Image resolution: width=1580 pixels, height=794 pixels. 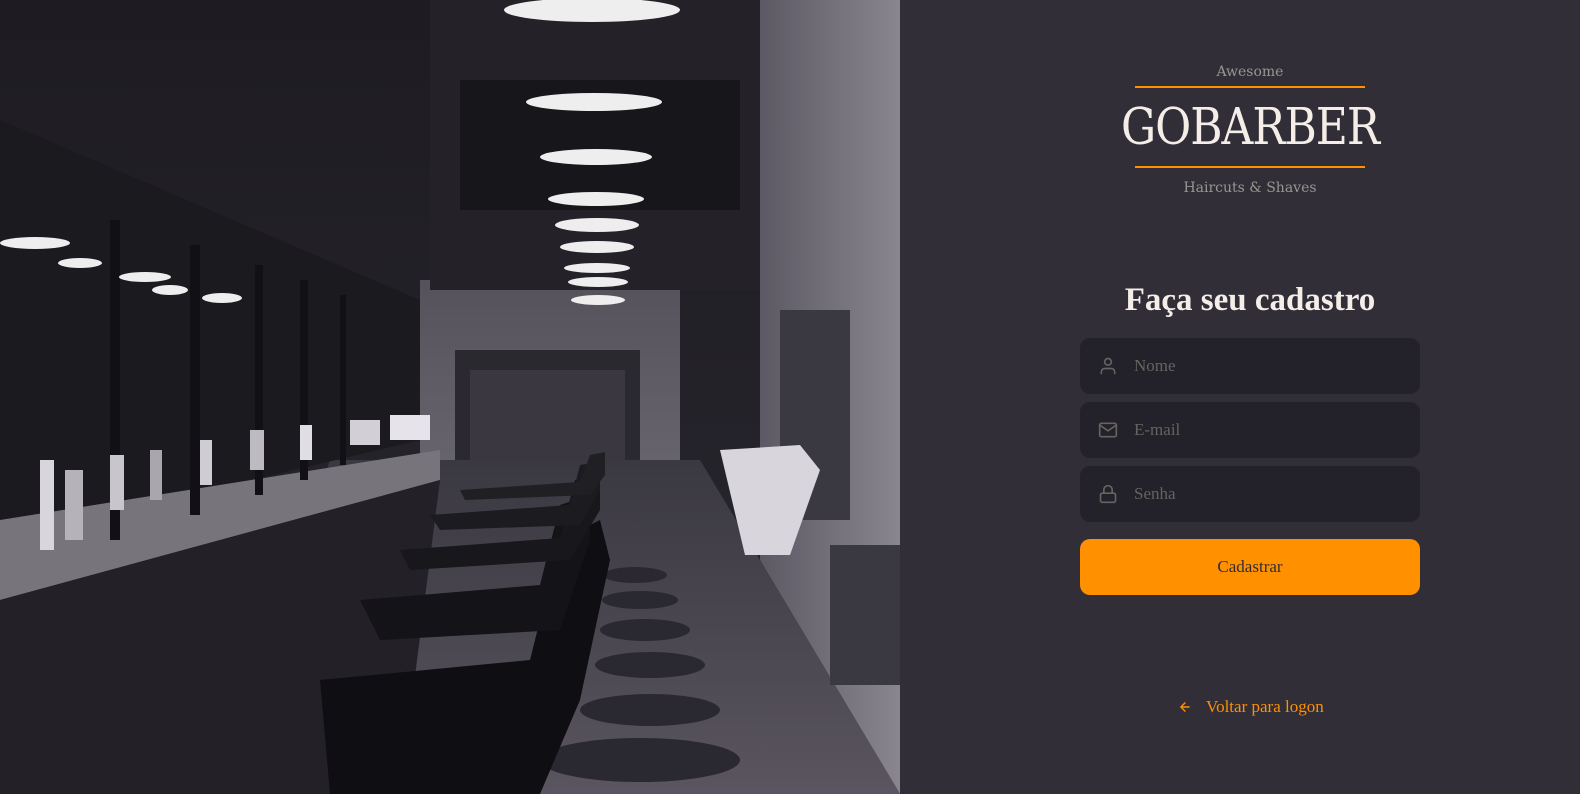 I want to click on password-field, so click(x=1250, y=494).